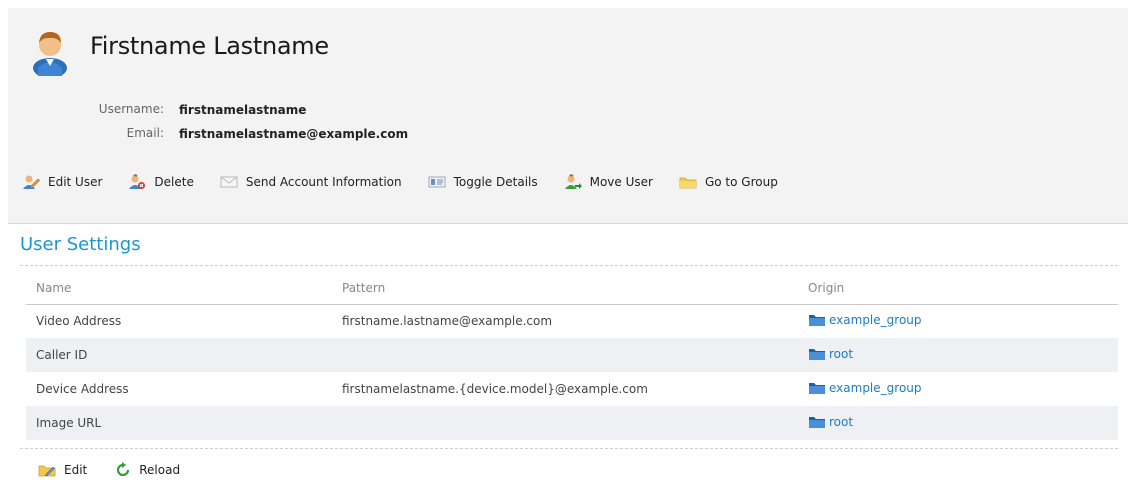 This screenshot has height=486, width=1128. I want to click on edit-user-label: Edit User, so click(75, 182).